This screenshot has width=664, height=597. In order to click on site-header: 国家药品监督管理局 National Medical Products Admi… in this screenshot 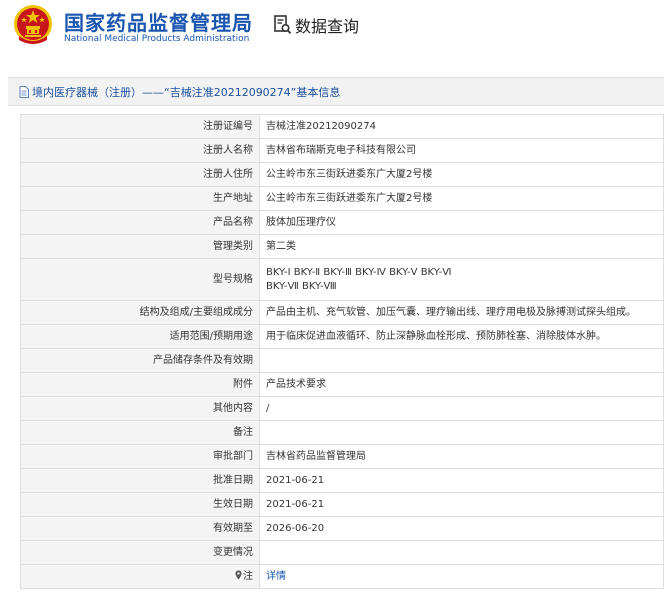, I will do `click(332, 31)`.